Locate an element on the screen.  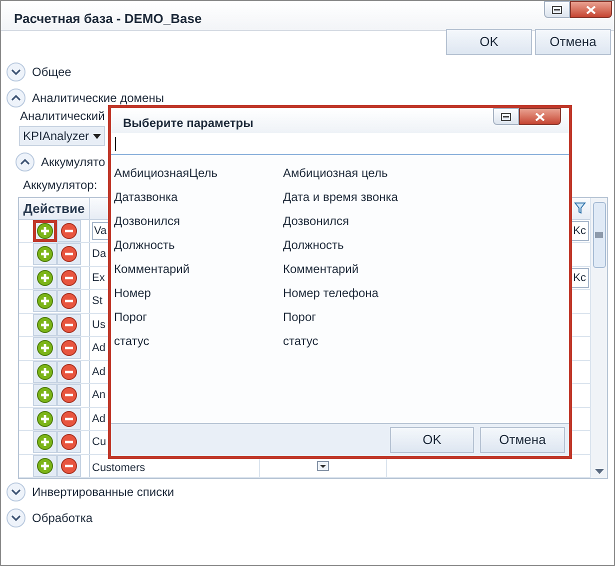
section-header: Общее is located at coordinates (52, 72).